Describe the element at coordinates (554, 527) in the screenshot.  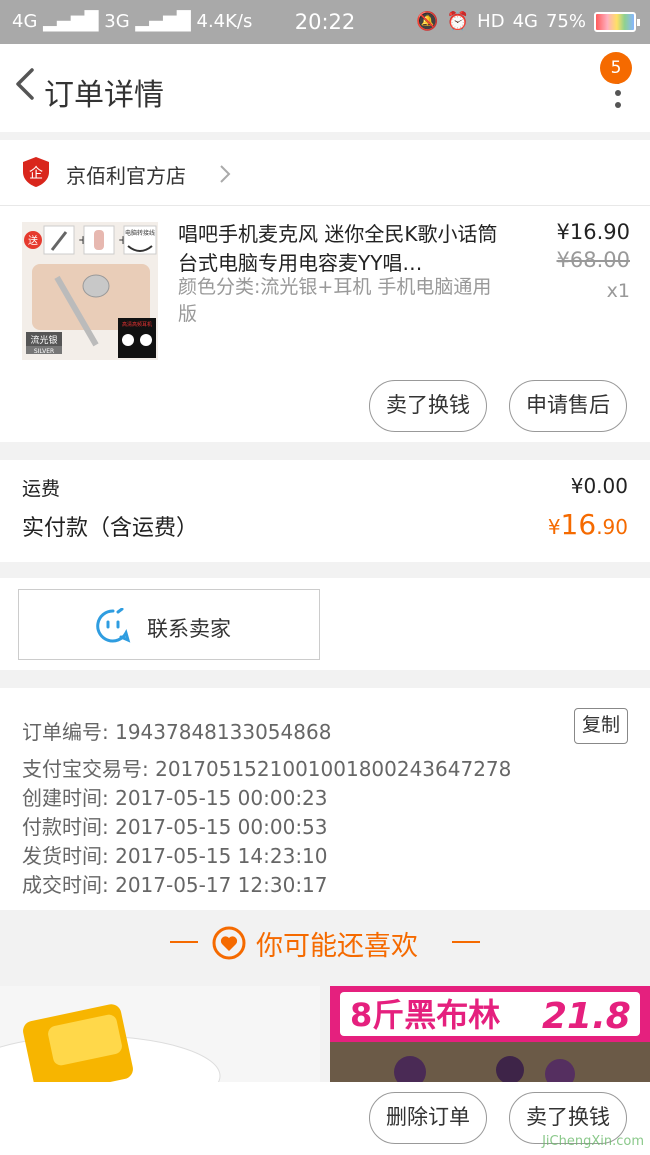
I see `paid-currency: ¥` at that location.